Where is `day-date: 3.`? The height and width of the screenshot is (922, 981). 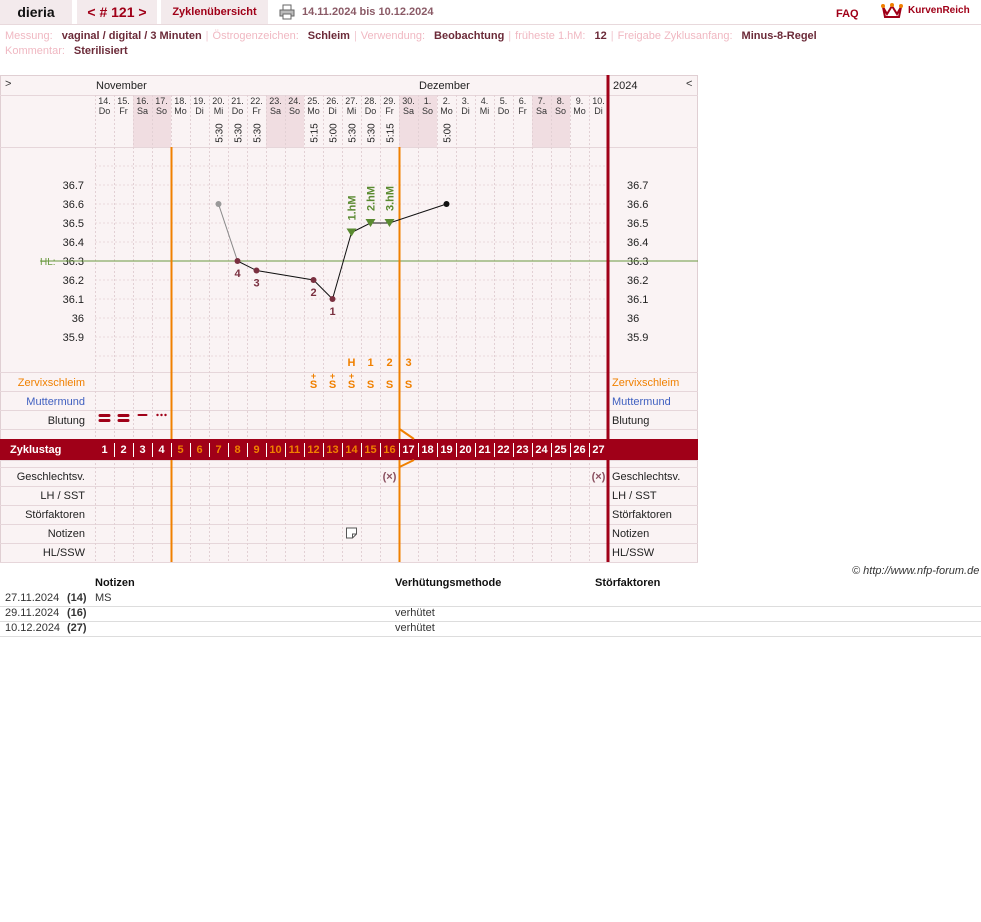
day-date: 3. is located at coordinates (466, 101).